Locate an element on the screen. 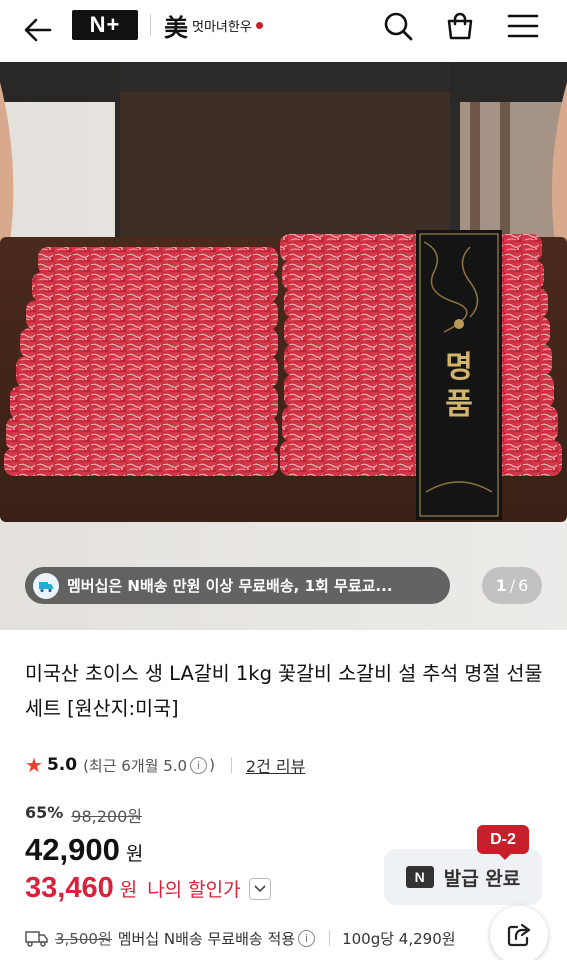 This screenshot has width=567, height=960. info-icon: i is located at coordinates (199, 765).